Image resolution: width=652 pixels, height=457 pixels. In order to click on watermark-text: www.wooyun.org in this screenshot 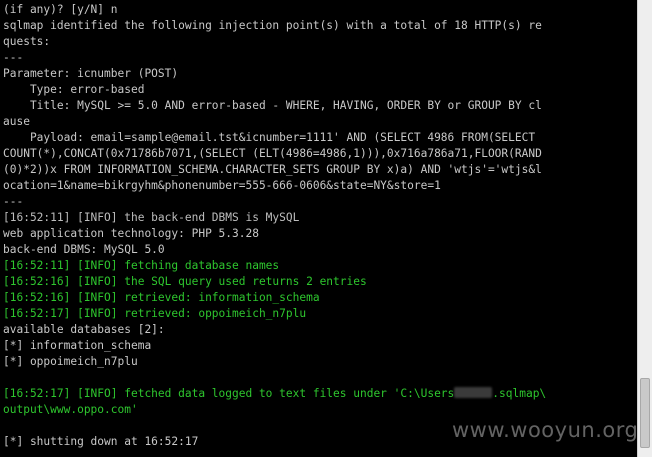, I will do `click(545, 430)`.